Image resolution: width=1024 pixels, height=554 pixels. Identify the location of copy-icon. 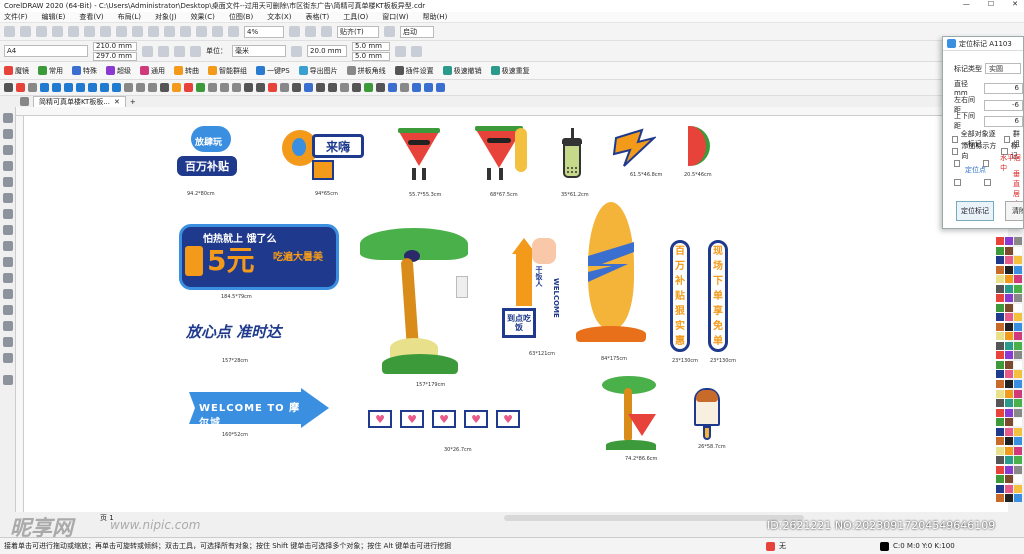
(121, 31).